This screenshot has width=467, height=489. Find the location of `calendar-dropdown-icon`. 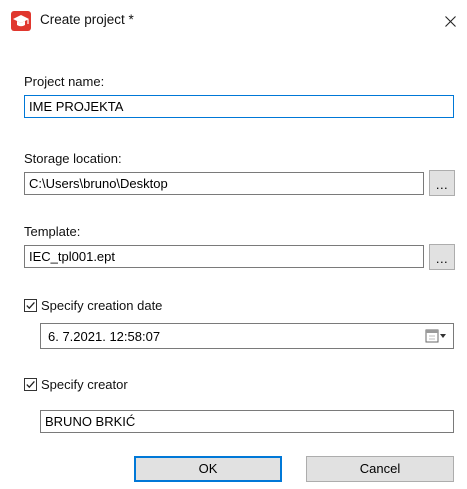

calendar-dropdown-icon is located at coordinates (435, 336).